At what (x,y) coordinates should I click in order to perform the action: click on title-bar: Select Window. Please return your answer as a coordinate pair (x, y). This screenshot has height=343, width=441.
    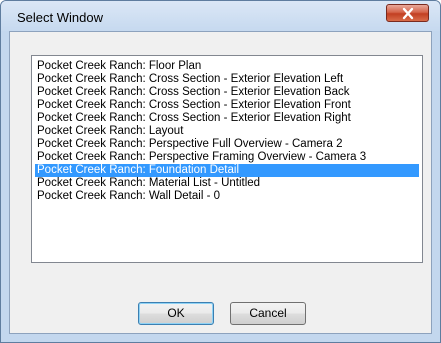
    Looking at the image, I should click on (220, 16).